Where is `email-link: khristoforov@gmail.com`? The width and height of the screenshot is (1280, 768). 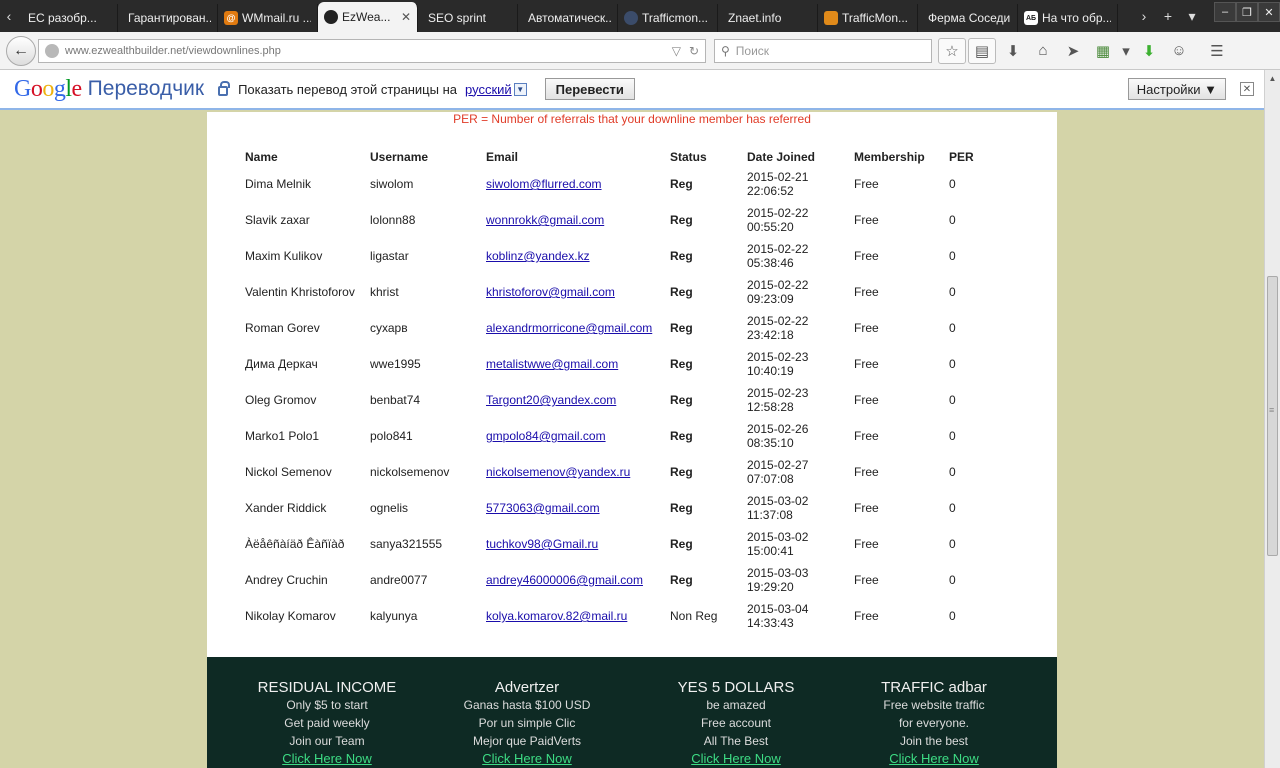 email-link: khristoforov@gmail.com is located at coordinates (550, 292).